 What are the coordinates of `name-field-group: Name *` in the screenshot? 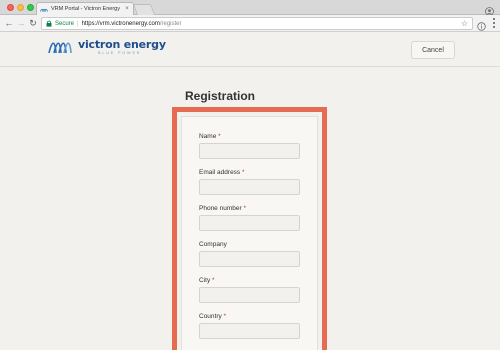 It's located at (250, 145).